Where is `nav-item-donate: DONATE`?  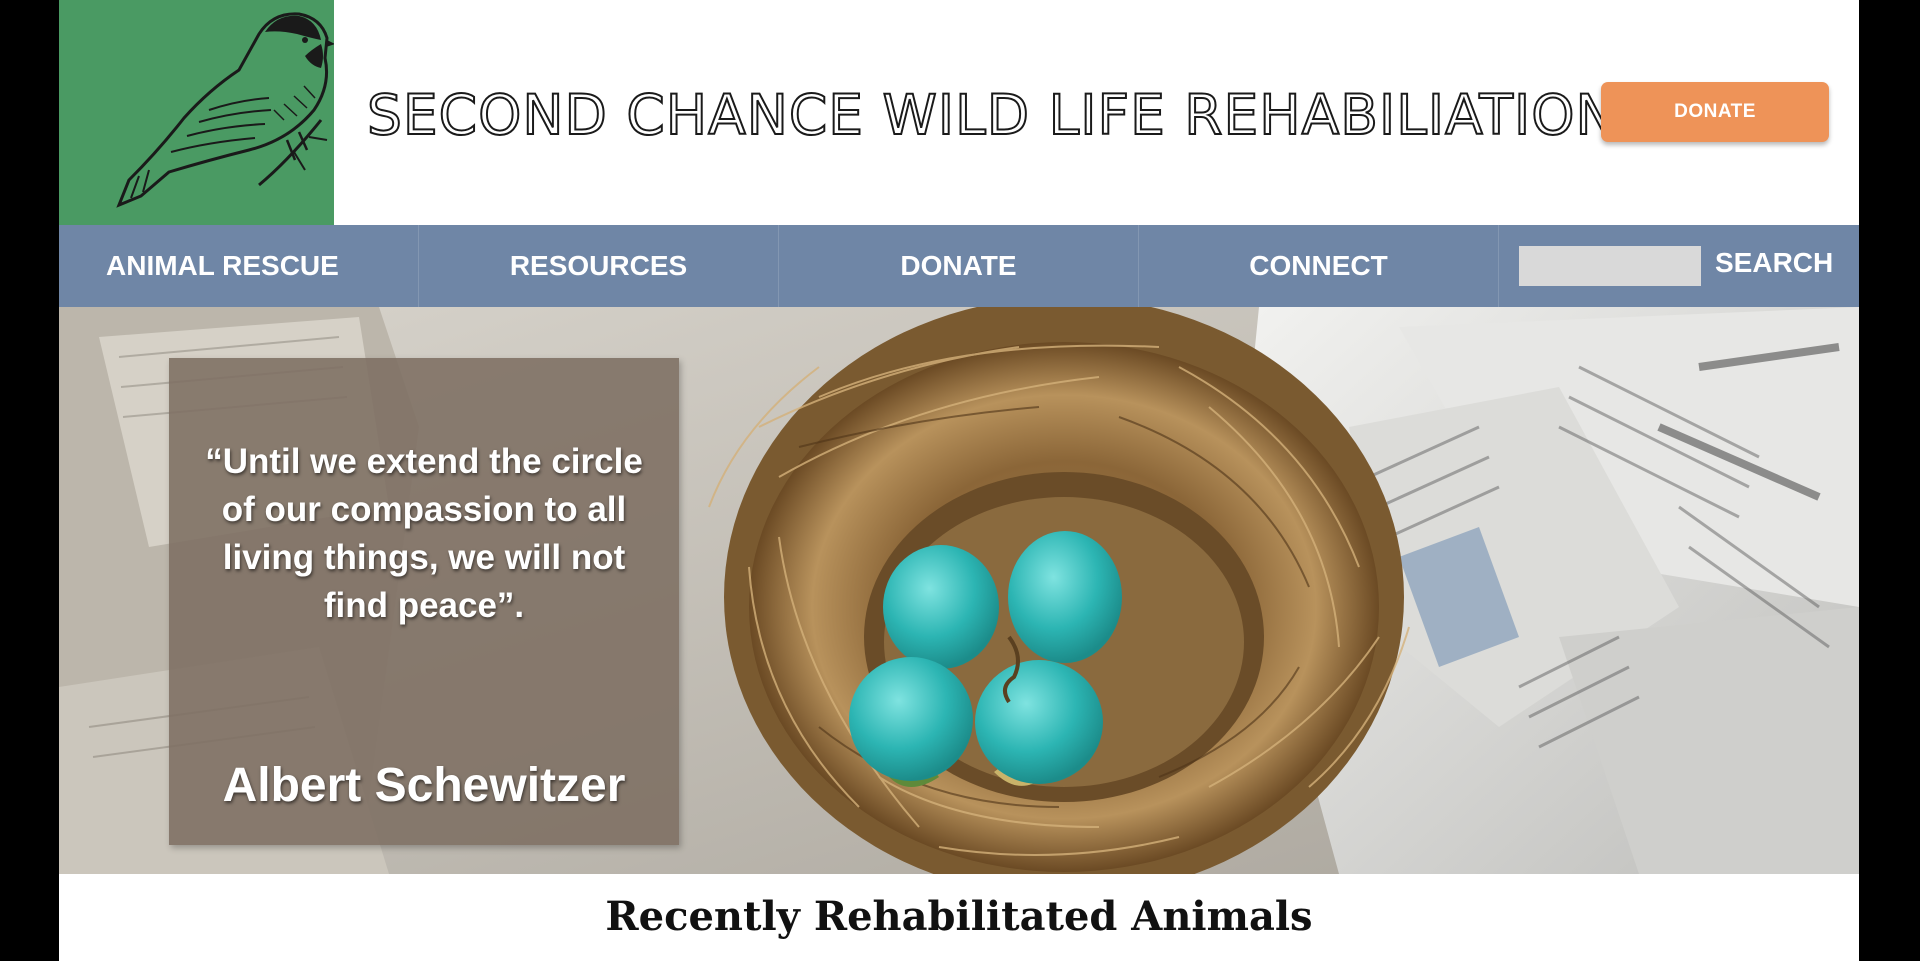 nav-item-donate: DONATE is located at coordinates (959, 266).